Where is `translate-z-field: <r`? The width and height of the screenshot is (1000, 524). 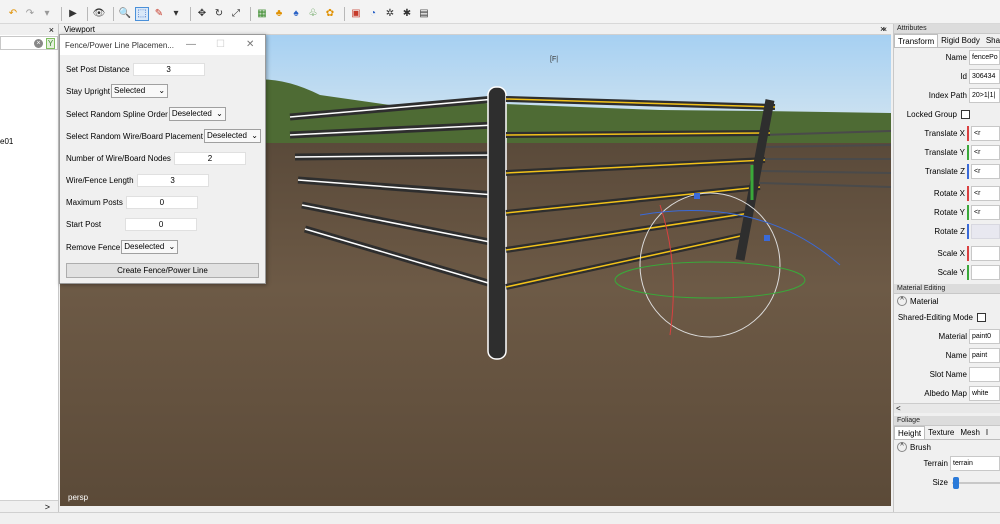
translate-z-field: <r is located at coordinates (985, 171).